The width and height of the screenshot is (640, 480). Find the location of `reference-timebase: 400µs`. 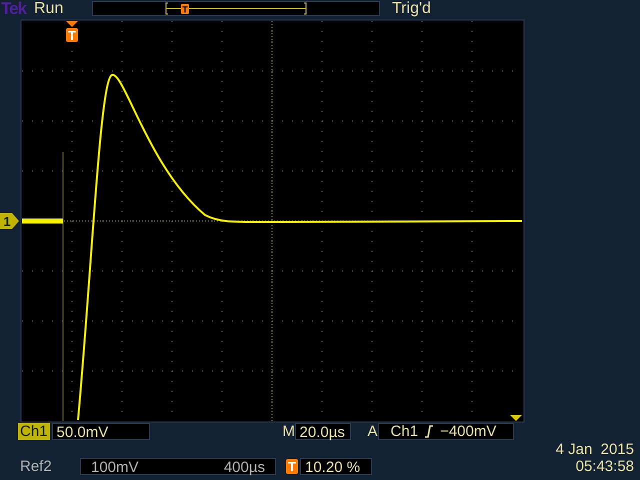

reference-timebase: 400µs is located at coordinates (244, 466).